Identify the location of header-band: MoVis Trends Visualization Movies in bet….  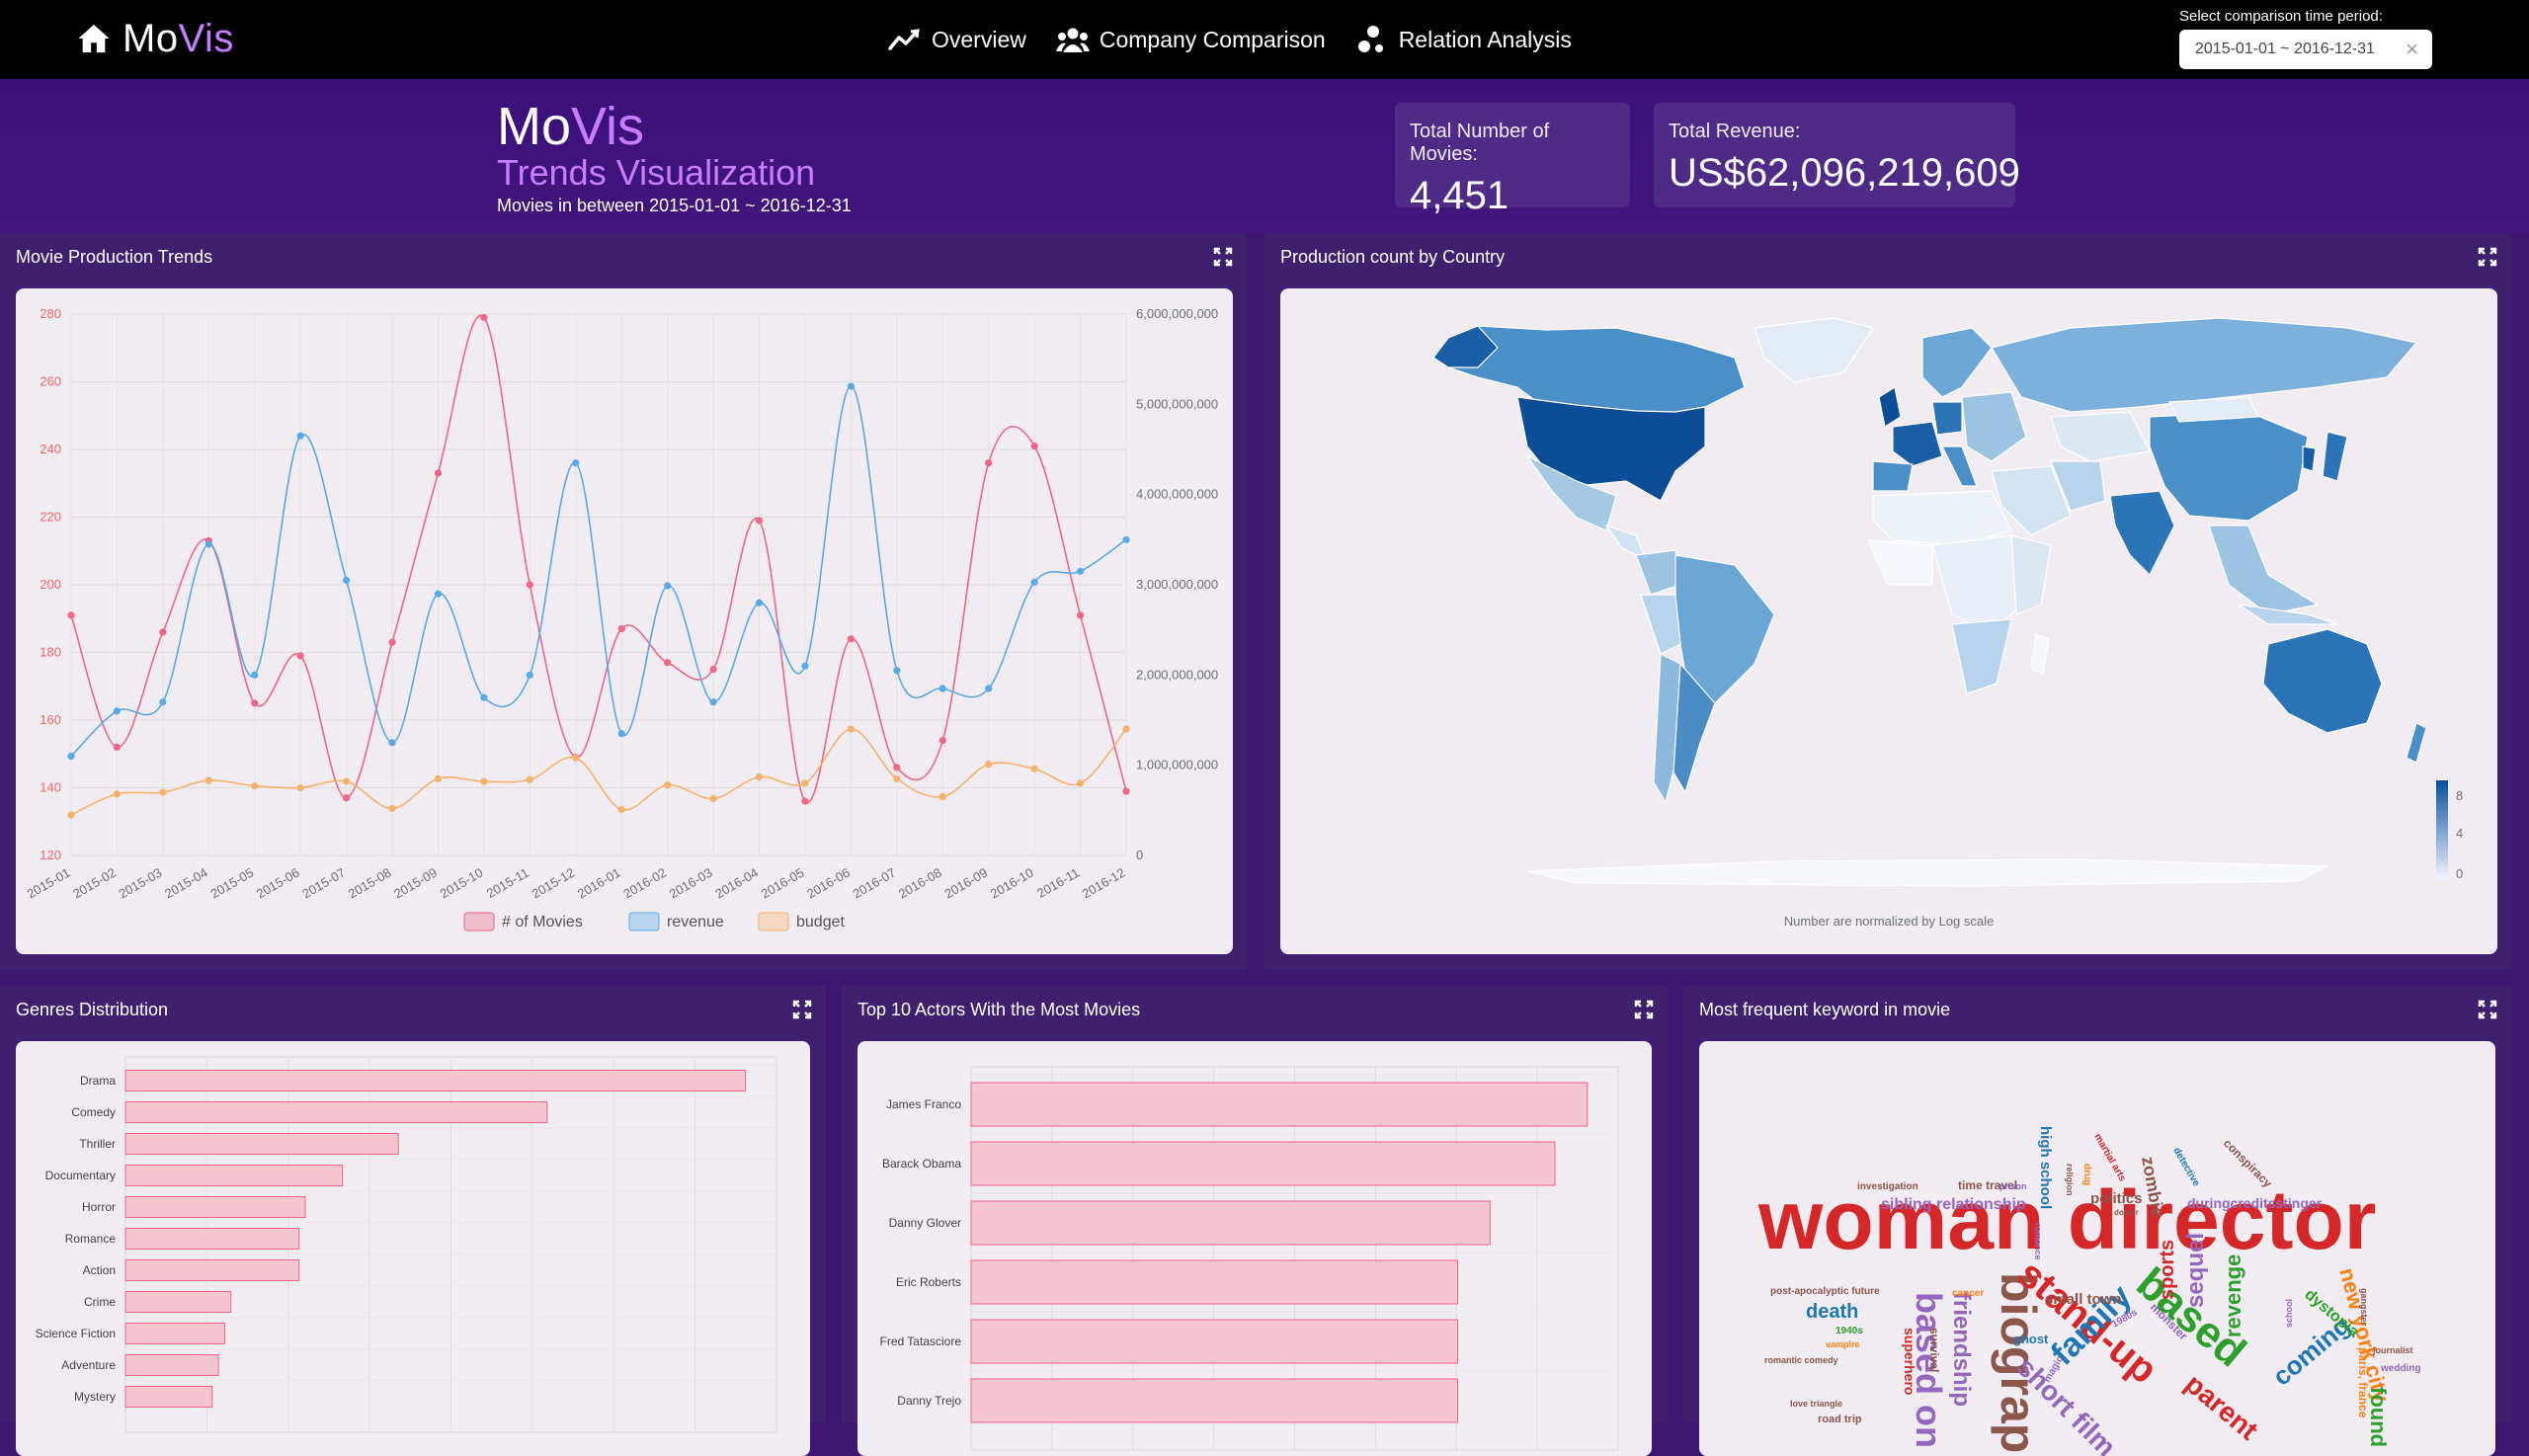
(1264, 156).